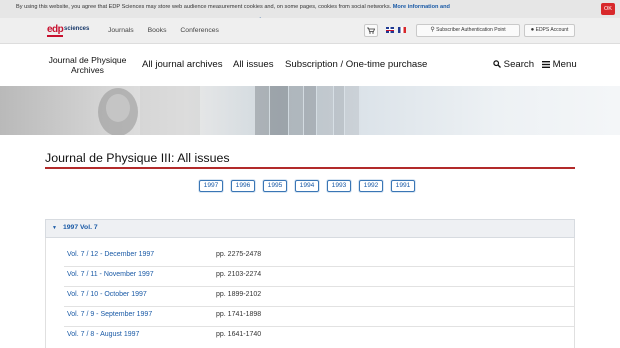 The width and height of the screenshot is (620, 348). I want to click on cookie-ok-button: OK, so click(608, 9).